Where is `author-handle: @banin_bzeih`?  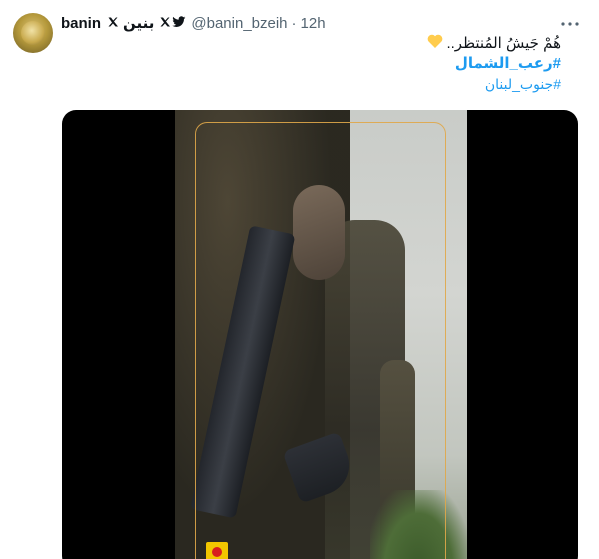
author-handle: @banin_bzeih is located at coordinates (239, 23).